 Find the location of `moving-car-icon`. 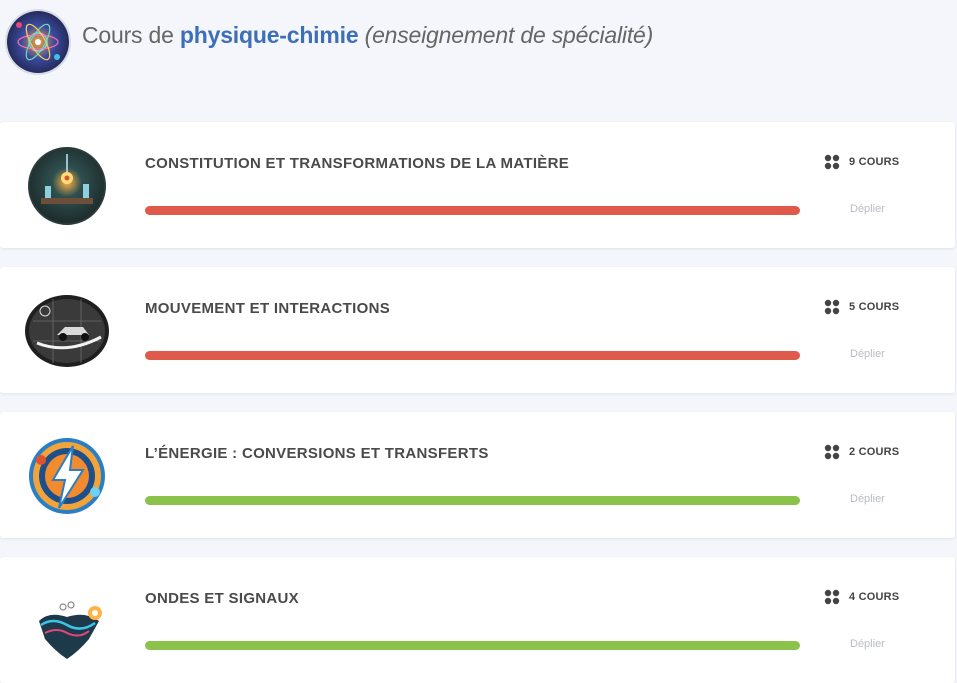

moving-car-icon is located at coordinates (67, 331).